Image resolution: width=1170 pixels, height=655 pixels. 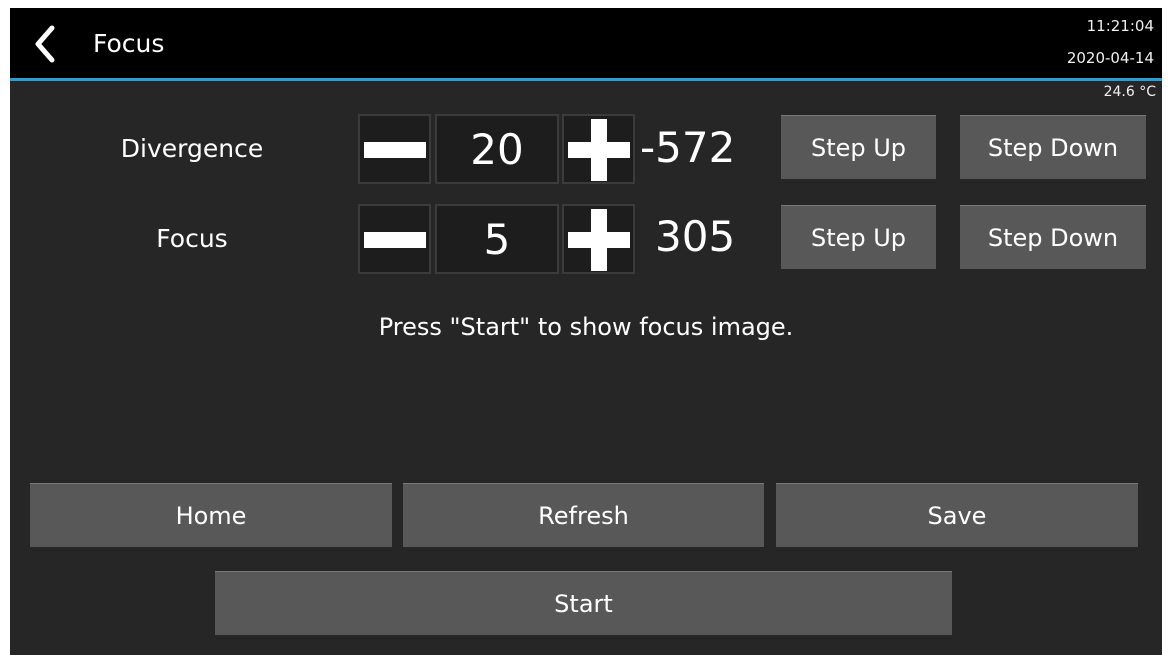 I want to click on divergence-minus-button, so click(x=394, y=149).